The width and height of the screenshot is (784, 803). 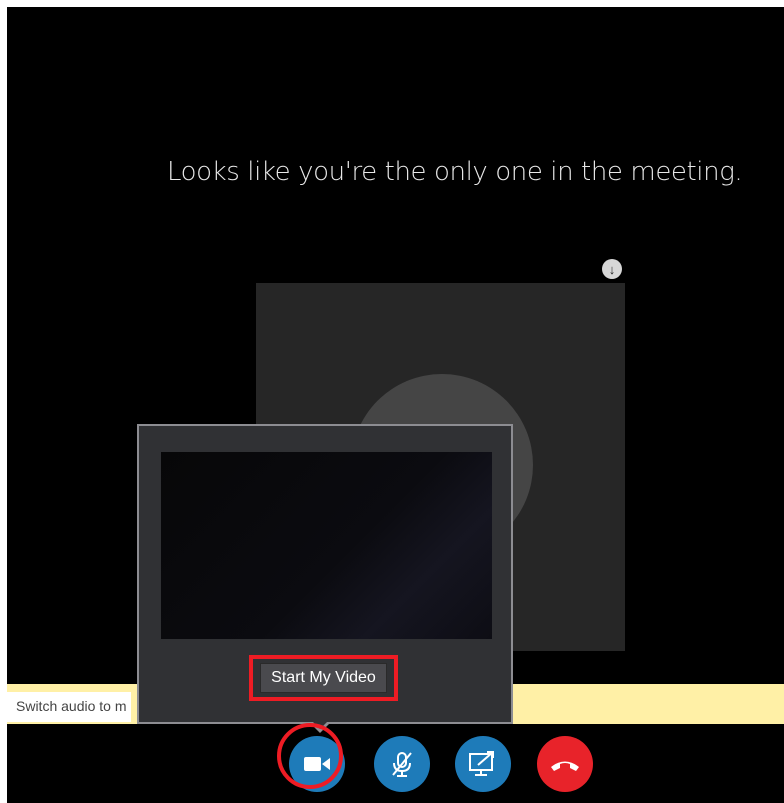 I want to click on share-button, so click(x=483, y=764).